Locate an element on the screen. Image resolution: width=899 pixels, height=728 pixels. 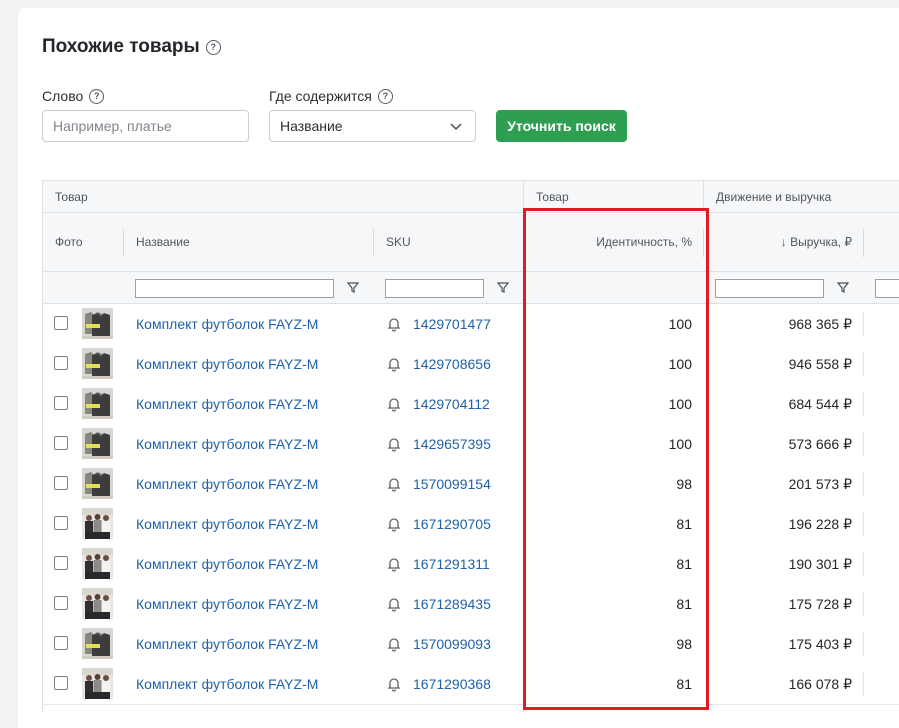
sku-link: 1671290705 is located at coordinates (452, 524).